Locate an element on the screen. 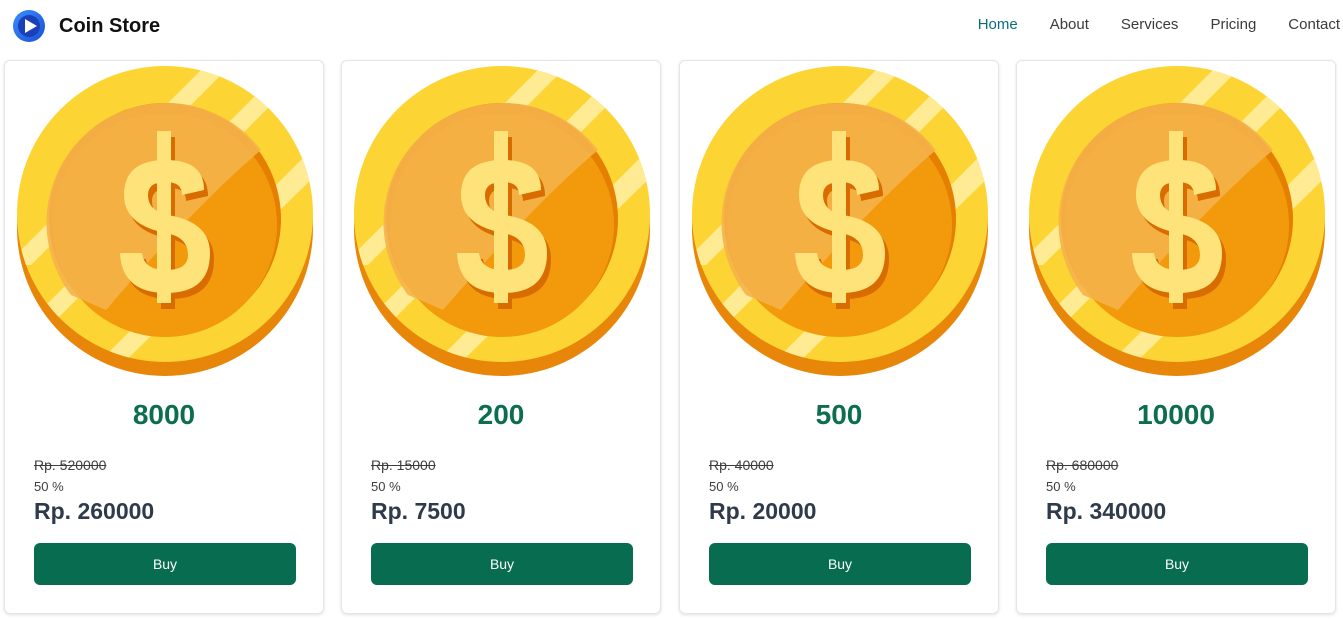 Image resolution: width=1343 pixels, height=619 pixels. brand: Coin Store is located at coordinates (86, 26).